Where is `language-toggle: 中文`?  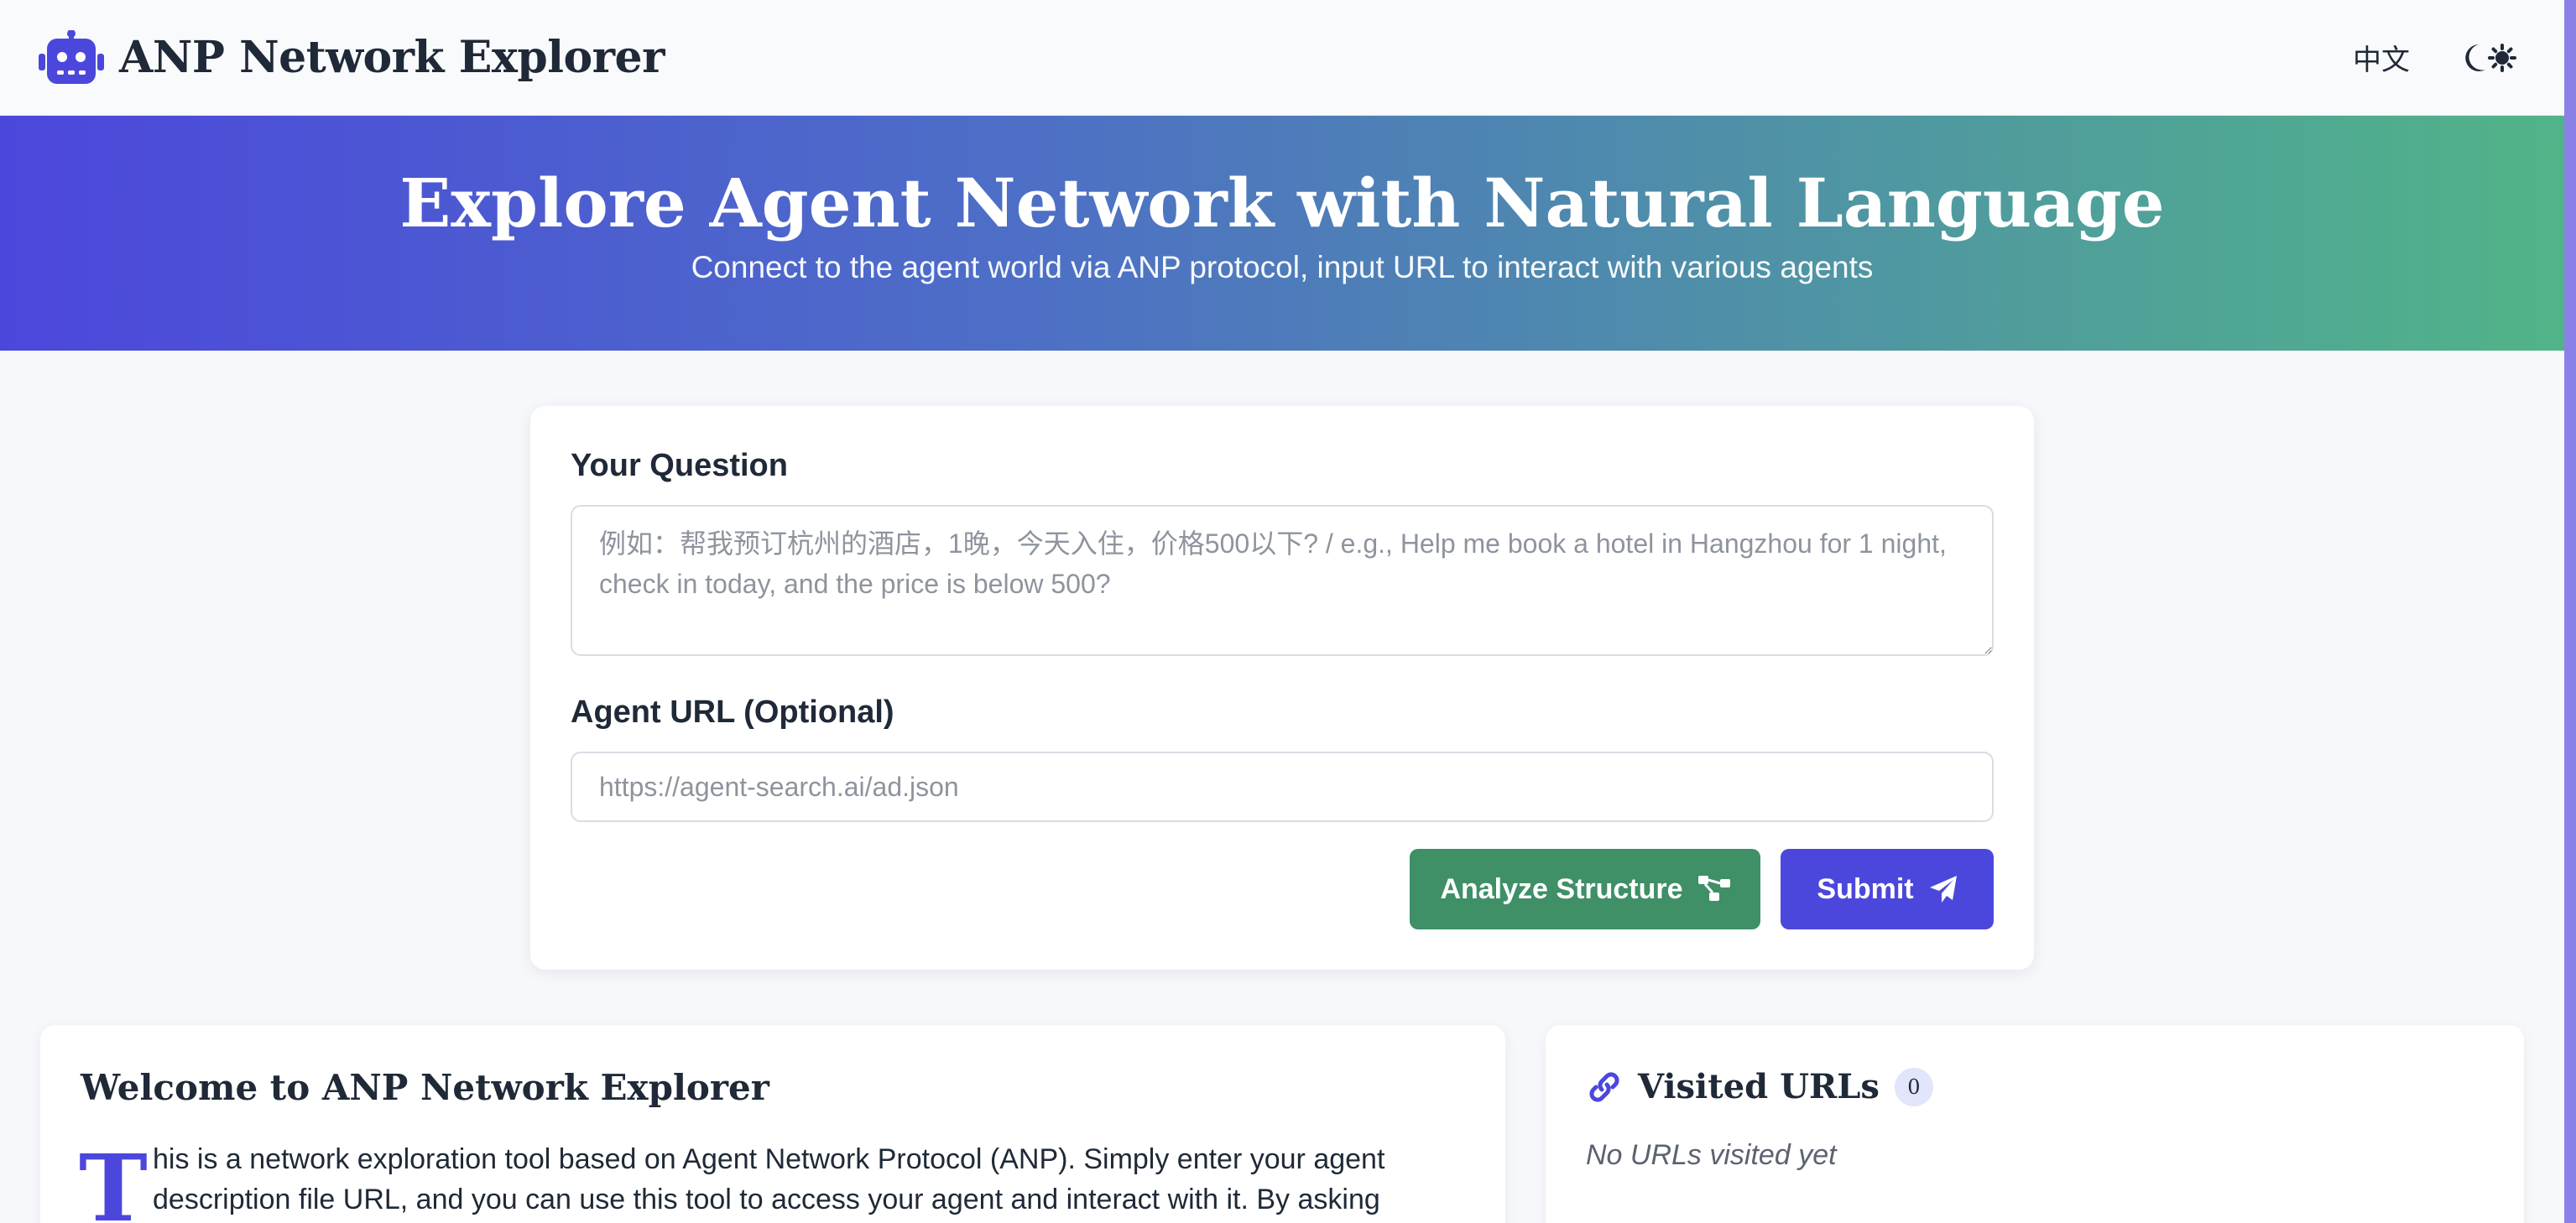
language-toggle: 中文 is located at coordinates (2381, 57).